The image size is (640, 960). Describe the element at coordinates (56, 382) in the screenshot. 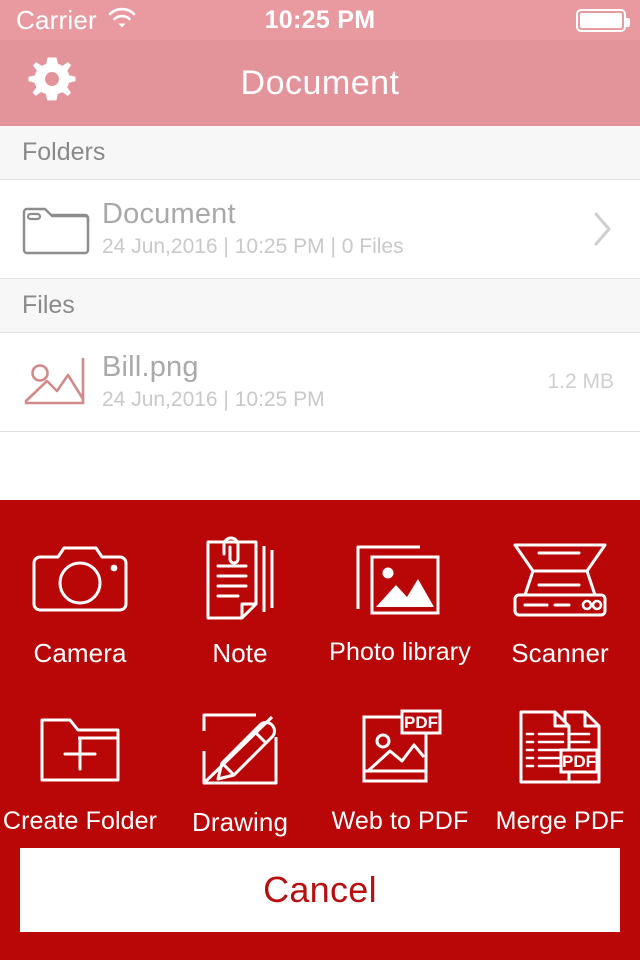

I see `image-file-icon` at that location.